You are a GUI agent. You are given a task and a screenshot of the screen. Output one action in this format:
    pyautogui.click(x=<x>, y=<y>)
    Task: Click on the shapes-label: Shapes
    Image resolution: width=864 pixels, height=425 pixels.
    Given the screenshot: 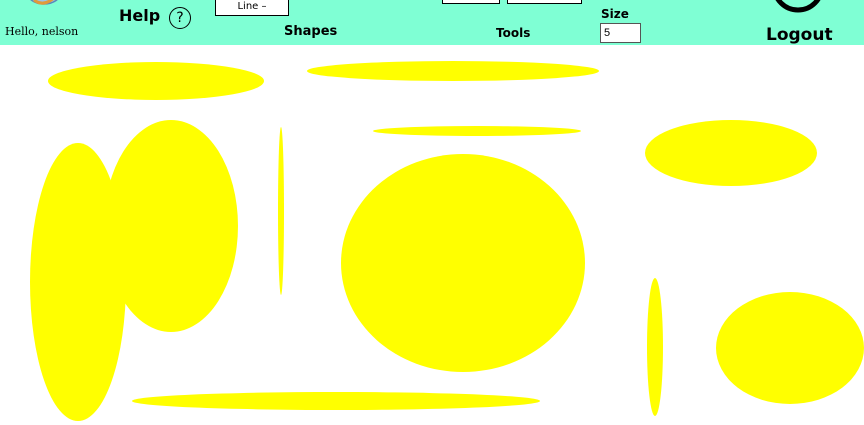 What is the action you would take?
    pyautogui.click(x=311, y=31)
    